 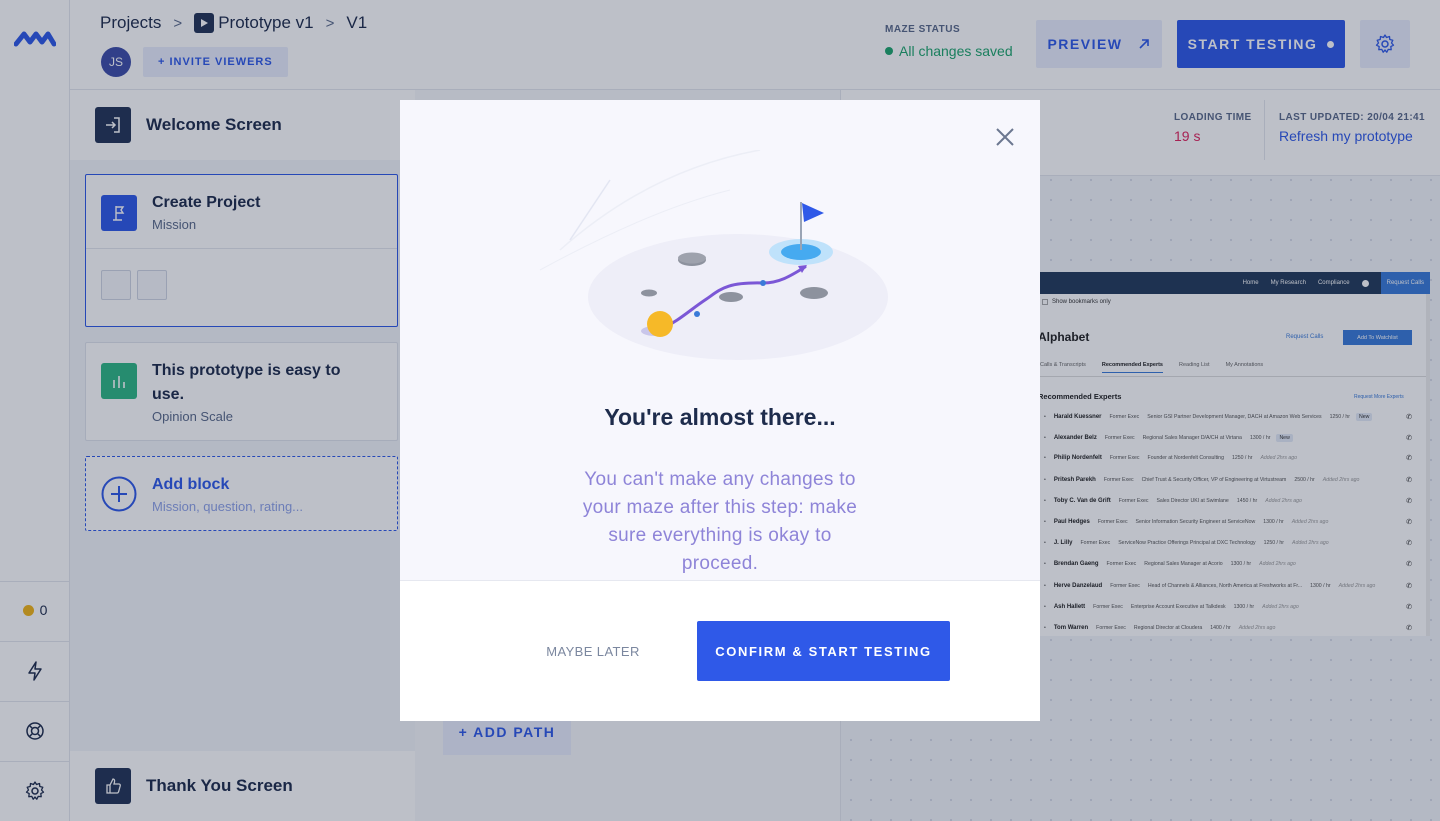 What do you see at coordinates (1005, 137) in the screenshot?
I see `close-icon` at bounding box center [1005, 137].